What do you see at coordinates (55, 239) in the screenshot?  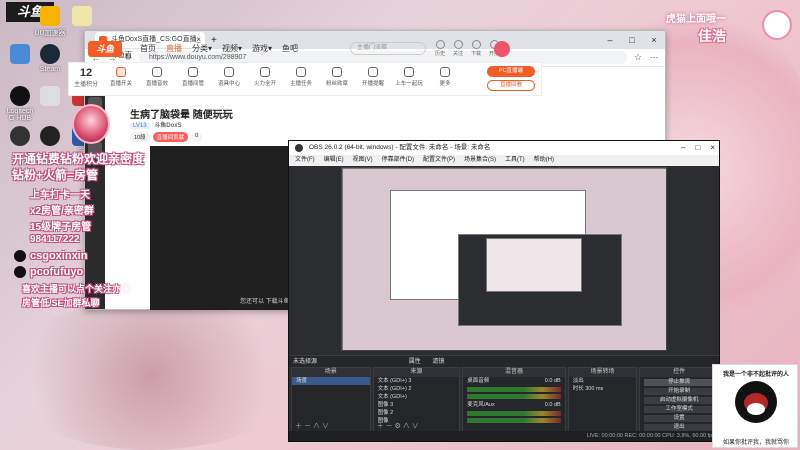 I see `overlay-qq: 984117222` at bounding box center [55, 239].